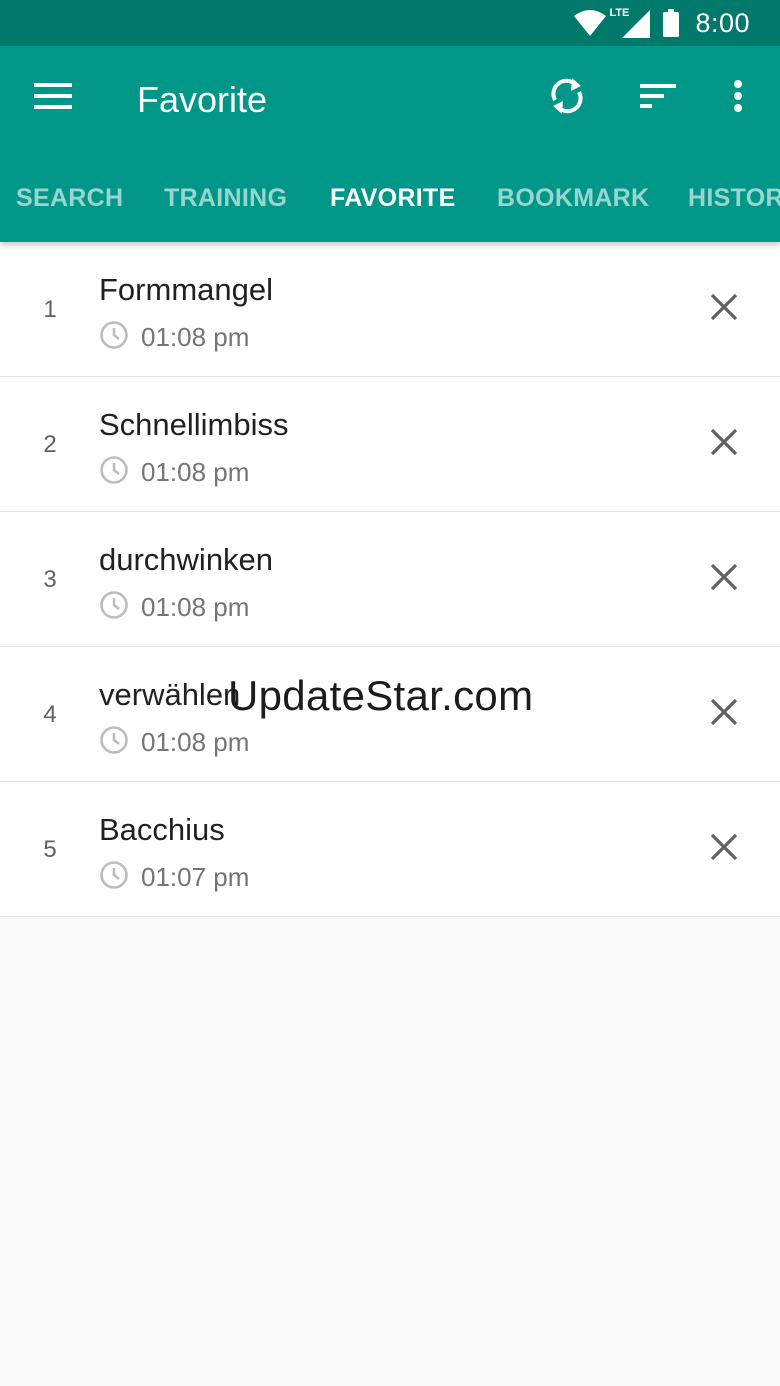 This screenshot has width=780, height=1386. I want to click on list-item: 1 Formmangel 01:08 pm, so click(390, 309).